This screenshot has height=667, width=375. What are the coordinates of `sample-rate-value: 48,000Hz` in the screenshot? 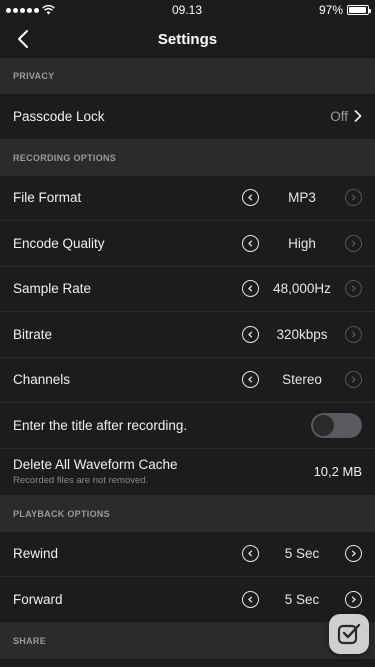 It's located at (302, 289).